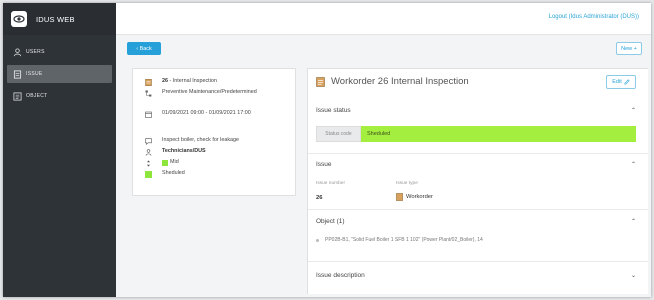 Image resolution: width=654 pixels, height=300 pixels. Describe the element at coordinates (383, 19) in the screenshot. I see `top-bar: Logout (Idus Administrator (DUS))` at that location.